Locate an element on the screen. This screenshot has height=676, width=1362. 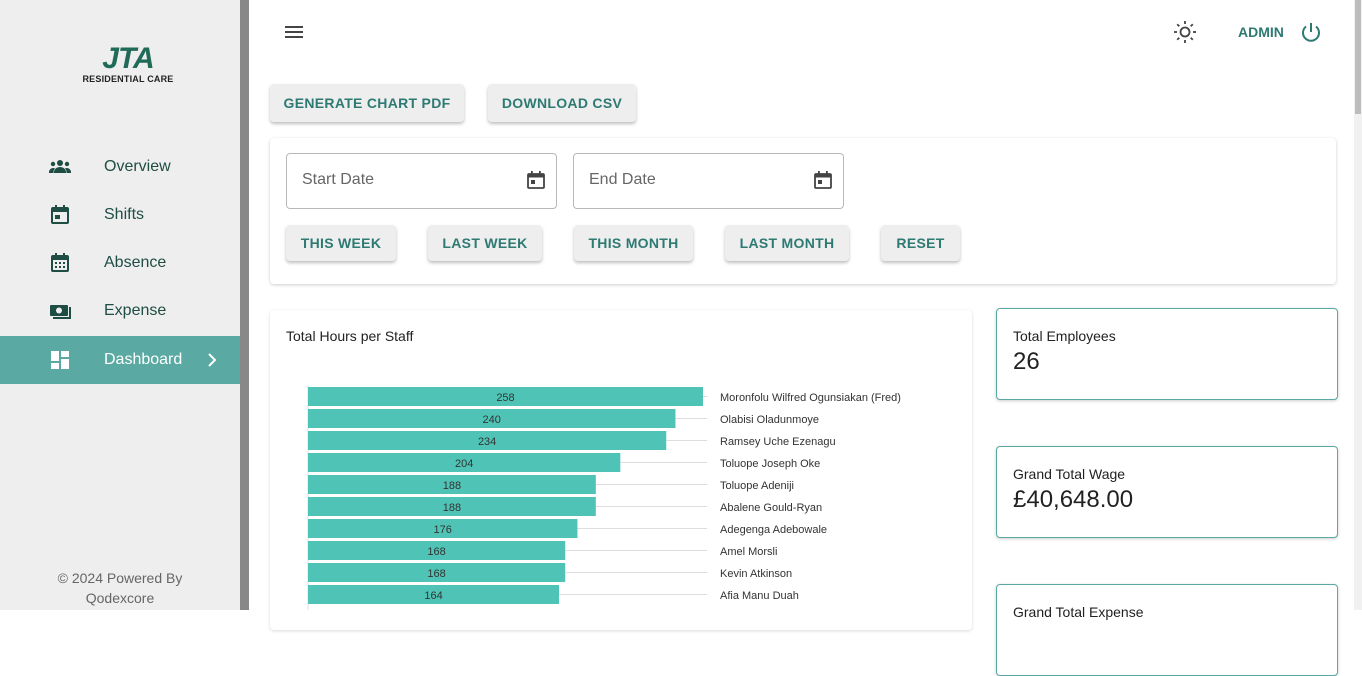
start-date-input is located at coordinates (402, 180).